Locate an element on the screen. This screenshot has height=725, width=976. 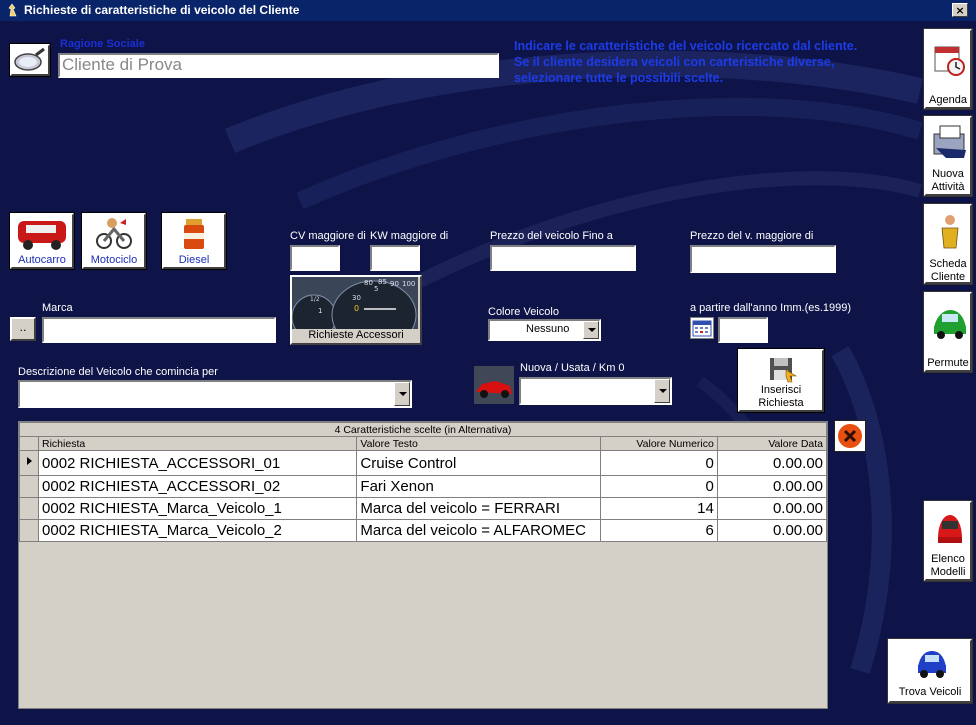
cell-richiesta: 0002 RICHIESTA_ACCESSORI_01 is located at coordinates (198, 463).